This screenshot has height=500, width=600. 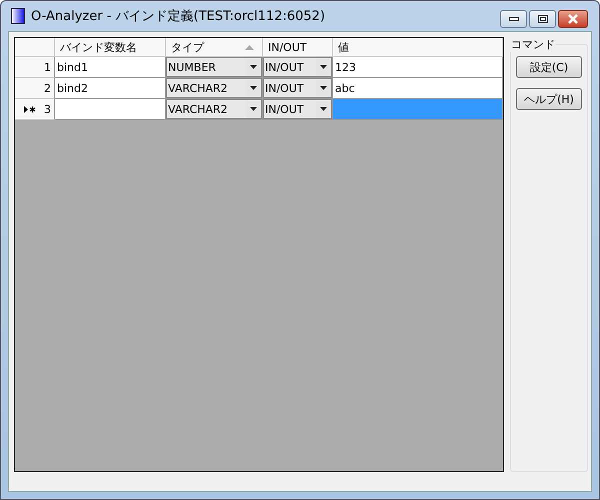 I want to click on sort-icon, so click(x=249, y=47).